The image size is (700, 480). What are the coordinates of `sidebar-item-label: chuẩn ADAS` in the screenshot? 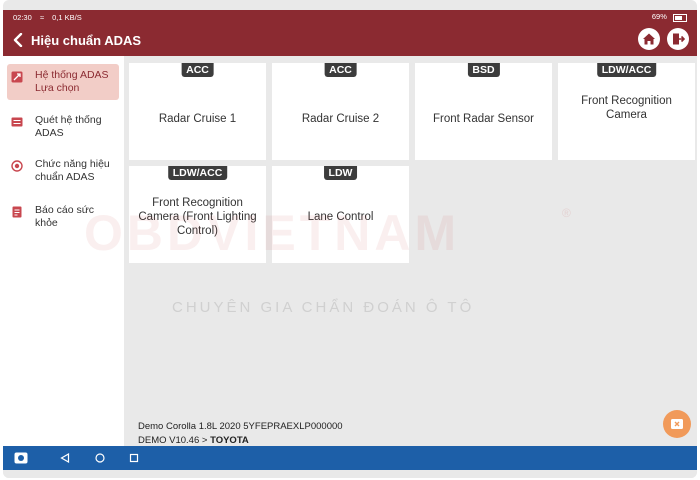 It's located at (65, 177).